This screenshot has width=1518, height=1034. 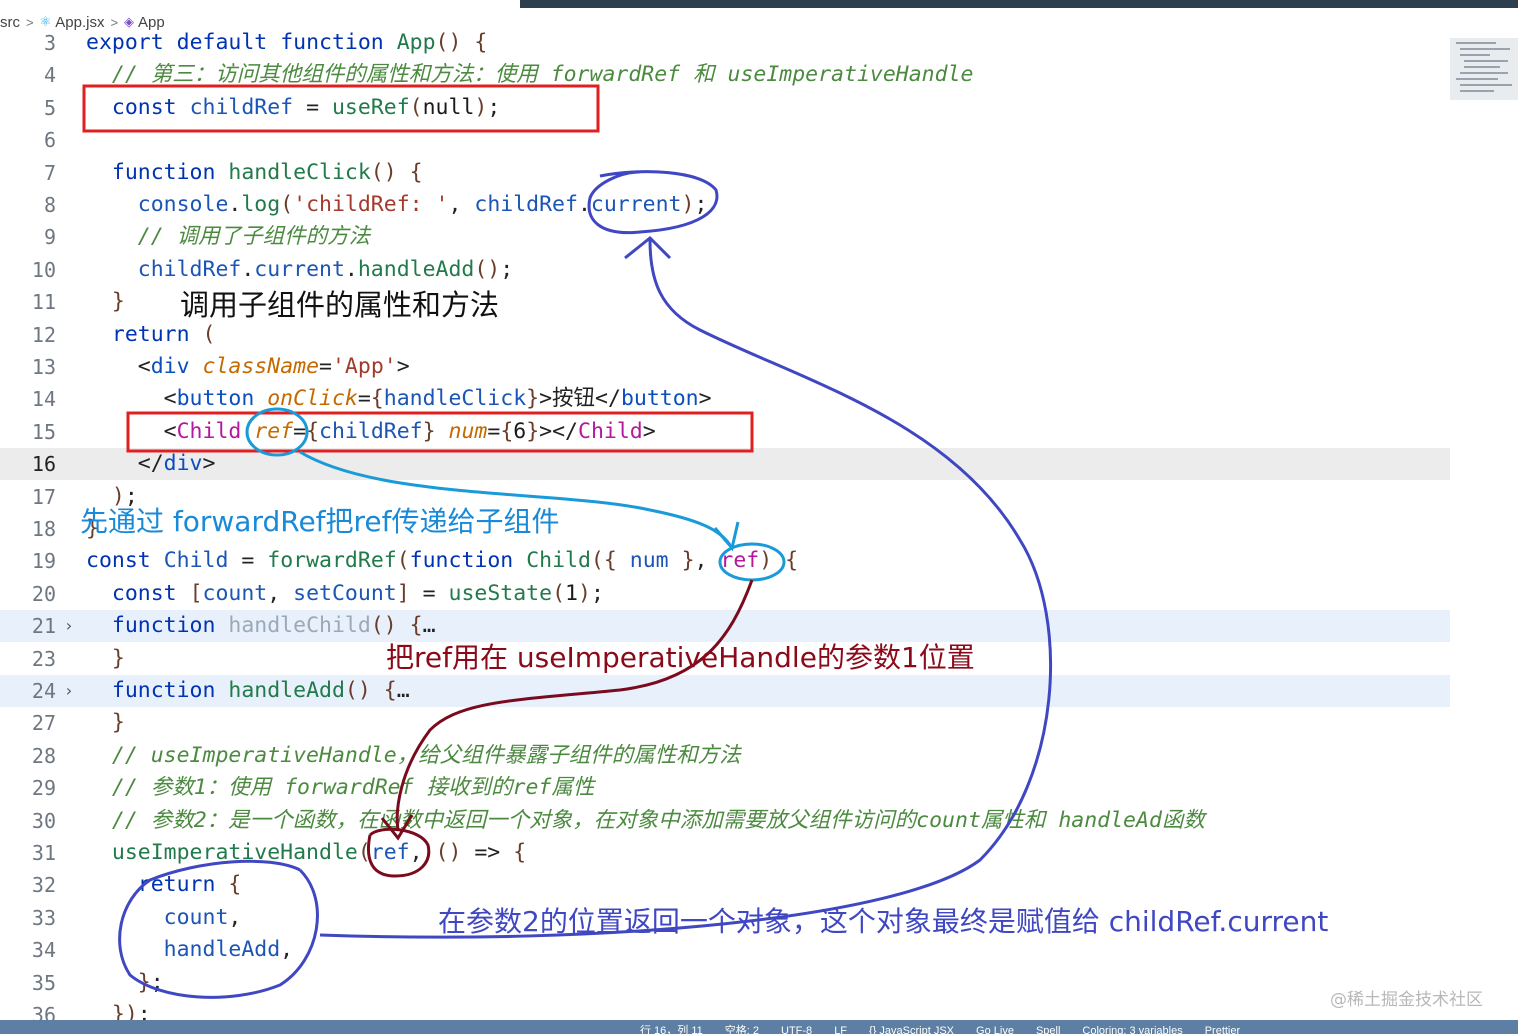 I want to click on line-number: 14, so click(x=43, y=399).